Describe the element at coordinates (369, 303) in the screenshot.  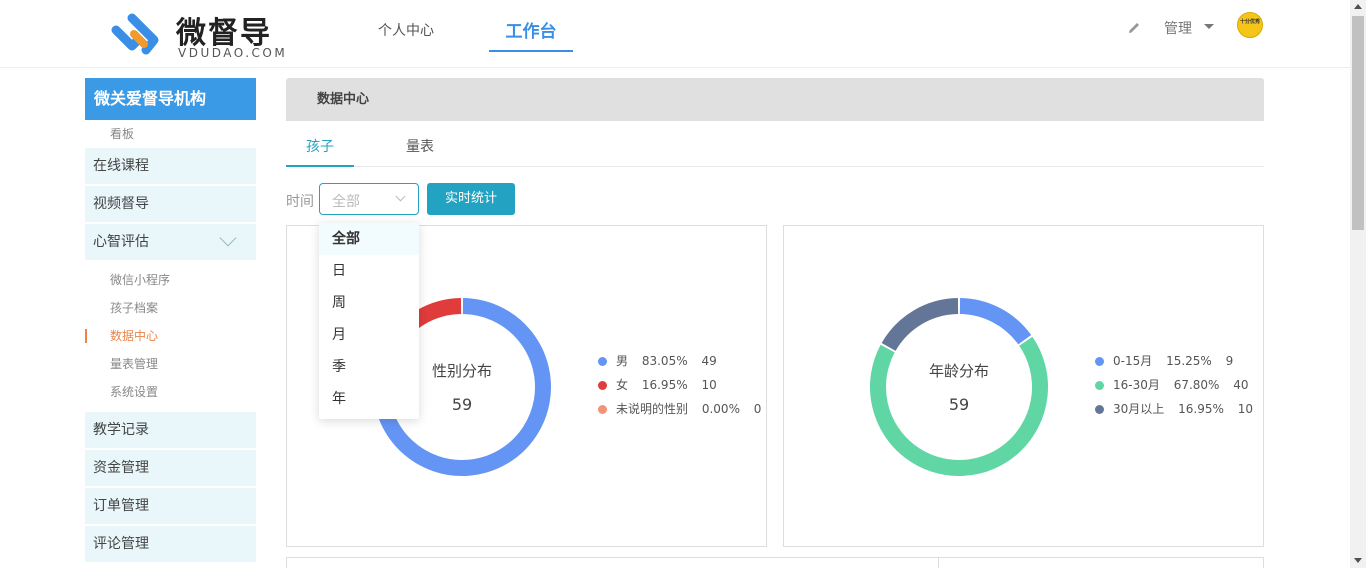
I see `dropdown-option-week: 周` at that location.